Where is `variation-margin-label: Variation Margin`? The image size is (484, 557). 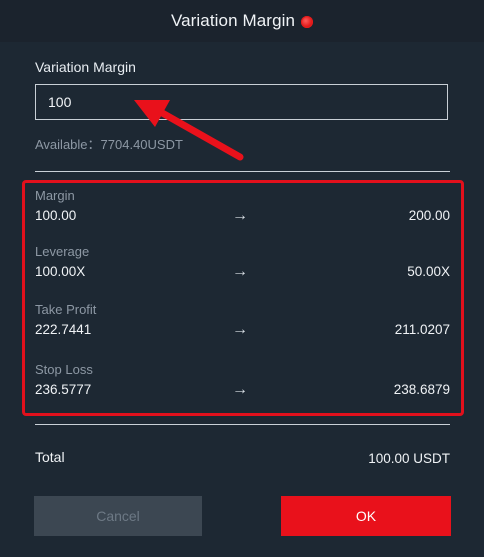 variation-margin-label: Variation Margin is located at coordinates (85, 67).